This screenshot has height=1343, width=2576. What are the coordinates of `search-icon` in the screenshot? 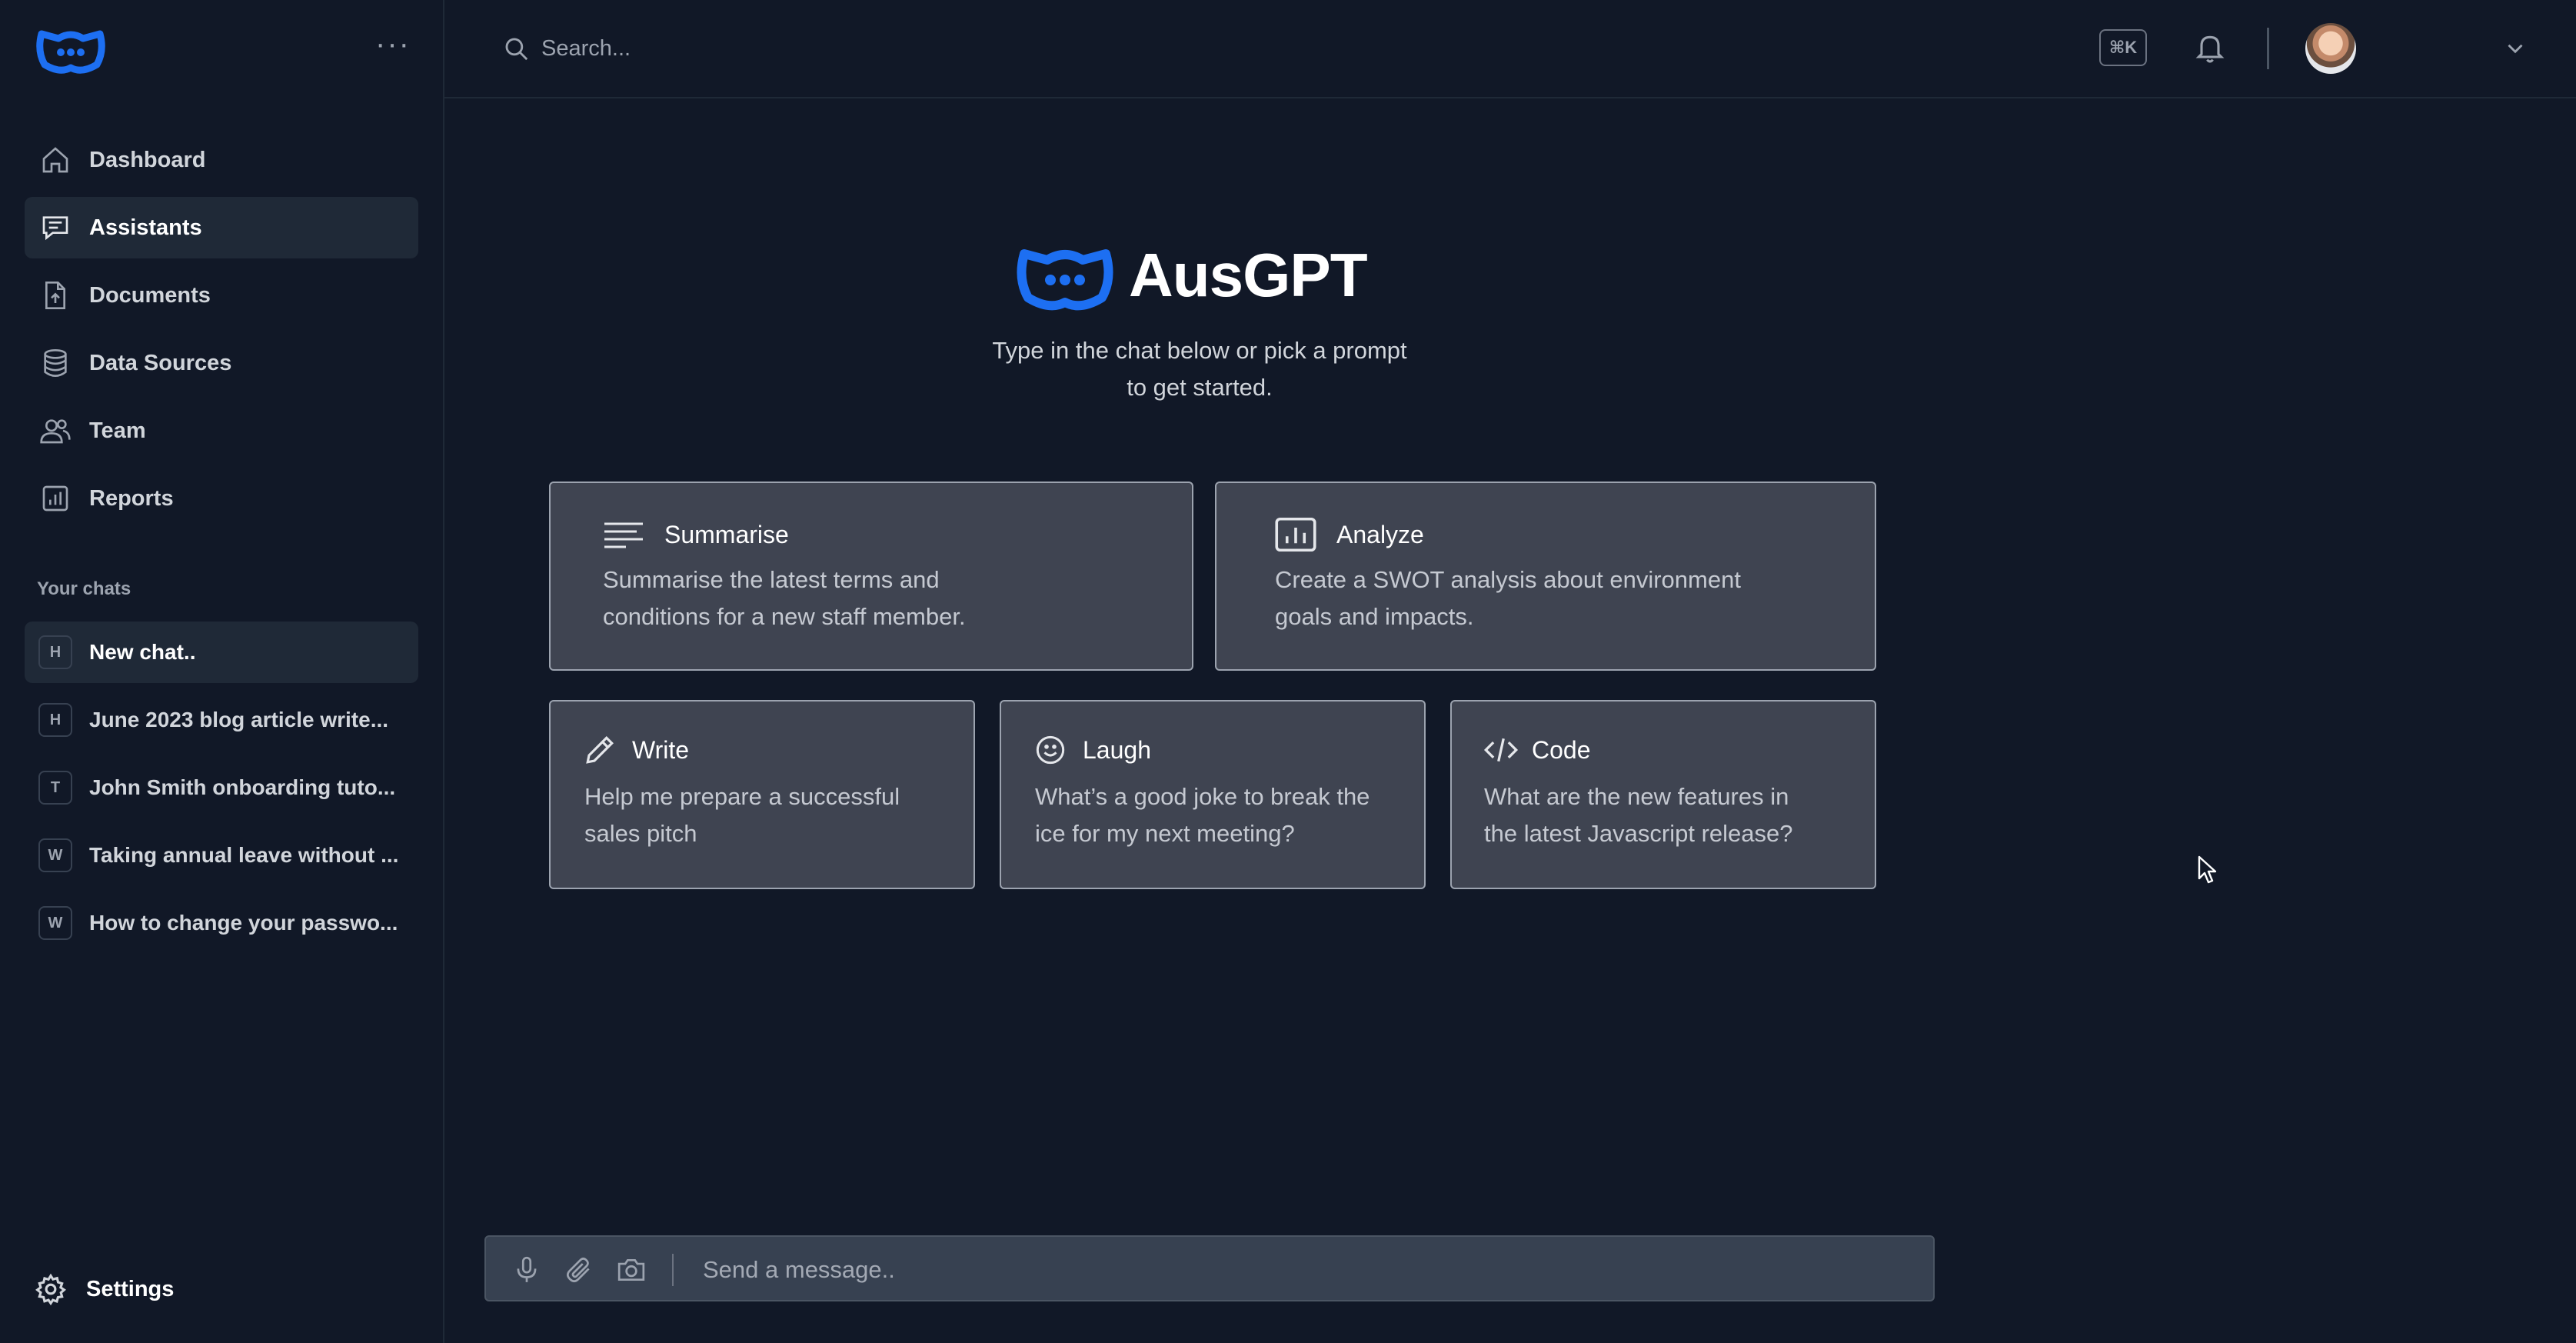 It's located at (517, 49).